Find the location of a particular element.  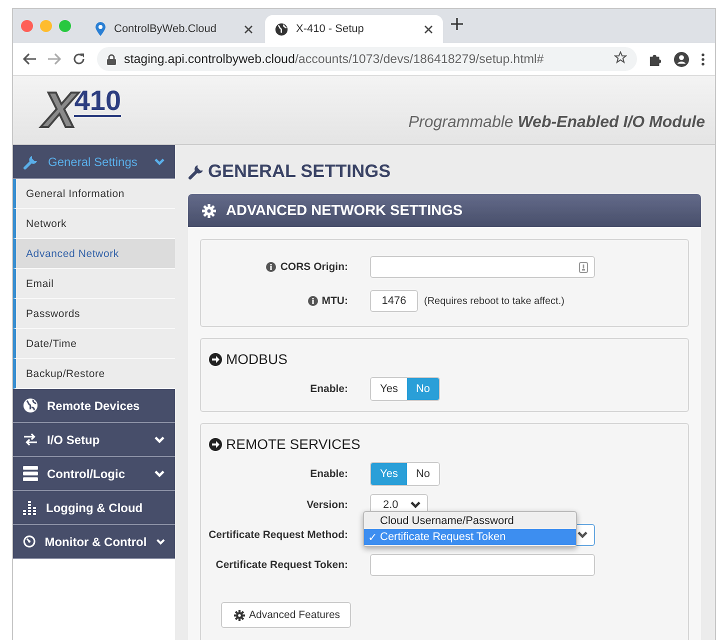

sidebar-item: Remote Devices is located at coordinates (94, 406).